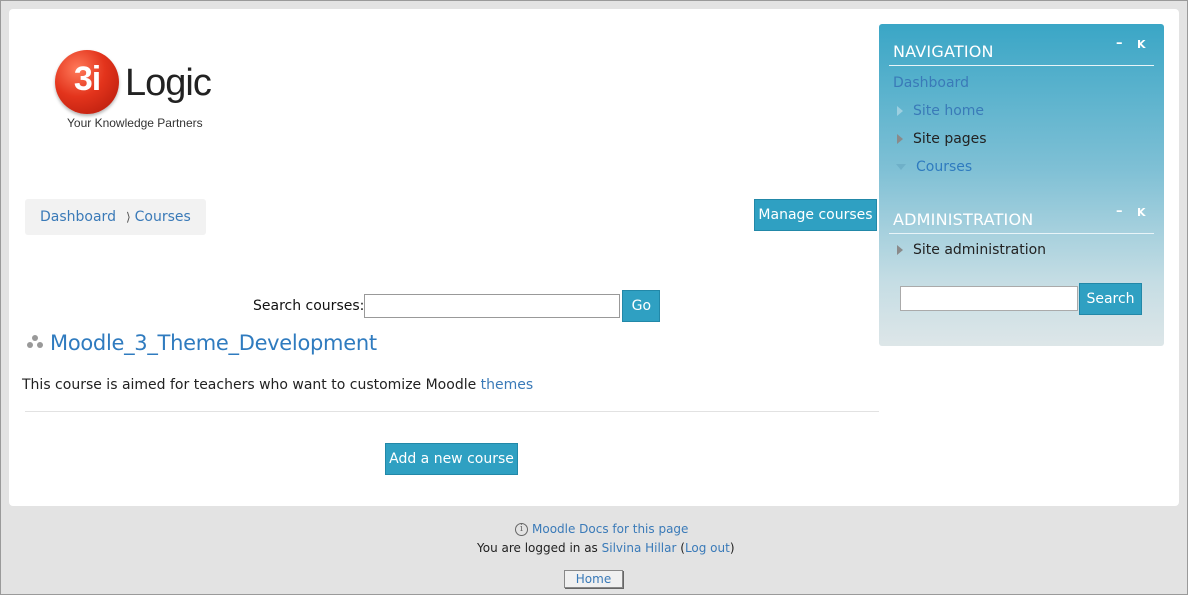 Image resolution: width=1188 pixels, height=595 pixels. What do you see at coordinates (1021, 233) in the screenshot?
I see `administration-divider` at bounding box center [1021, 233].